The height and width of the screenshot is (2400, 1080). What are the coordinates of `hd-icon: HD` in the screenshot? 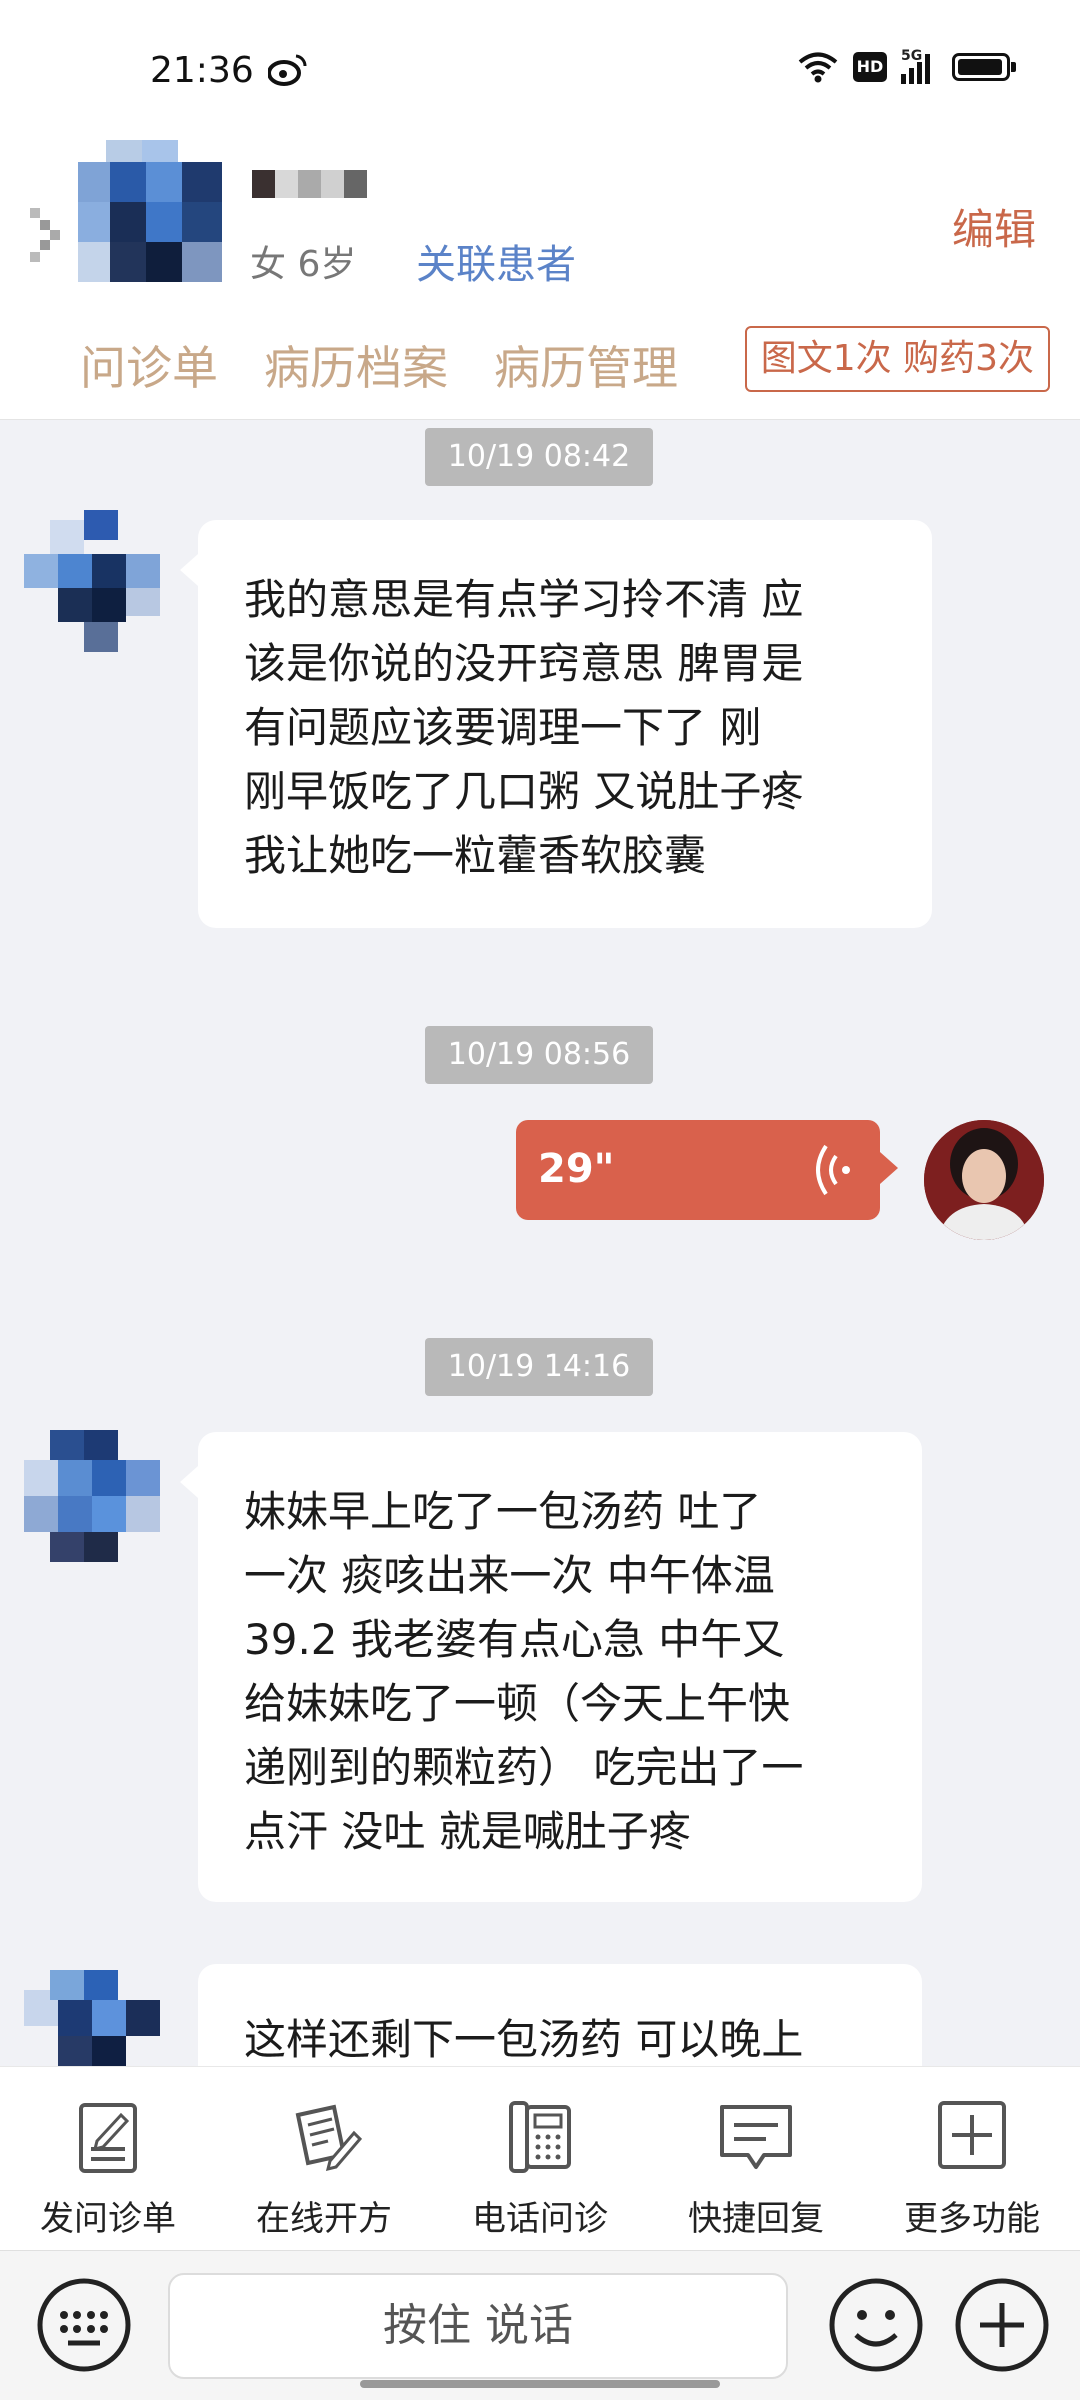 It's located at (870, 67).